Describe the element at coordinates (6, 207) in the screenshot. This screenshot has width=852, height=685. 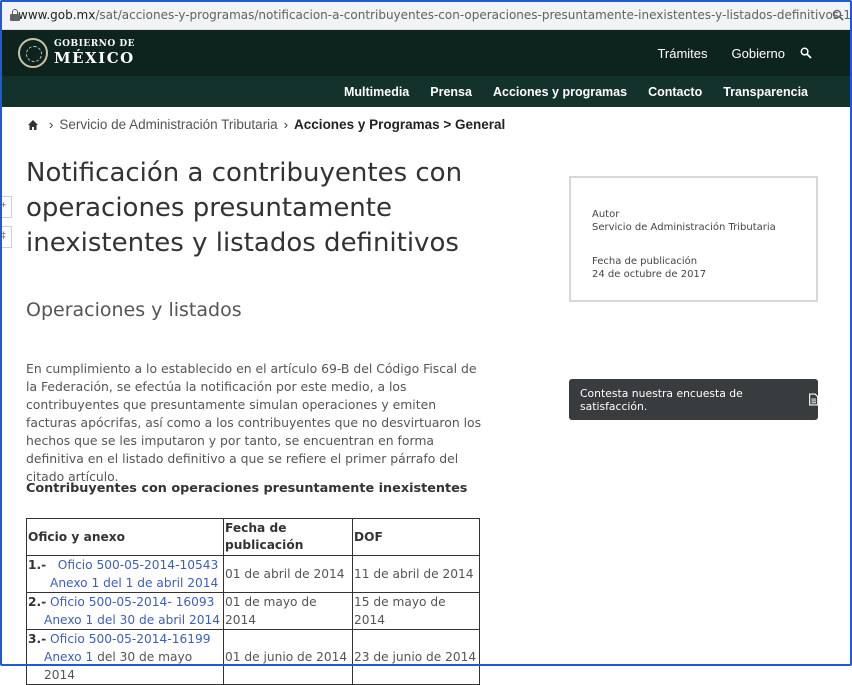
I see `side-tab-expand: +` at that location.